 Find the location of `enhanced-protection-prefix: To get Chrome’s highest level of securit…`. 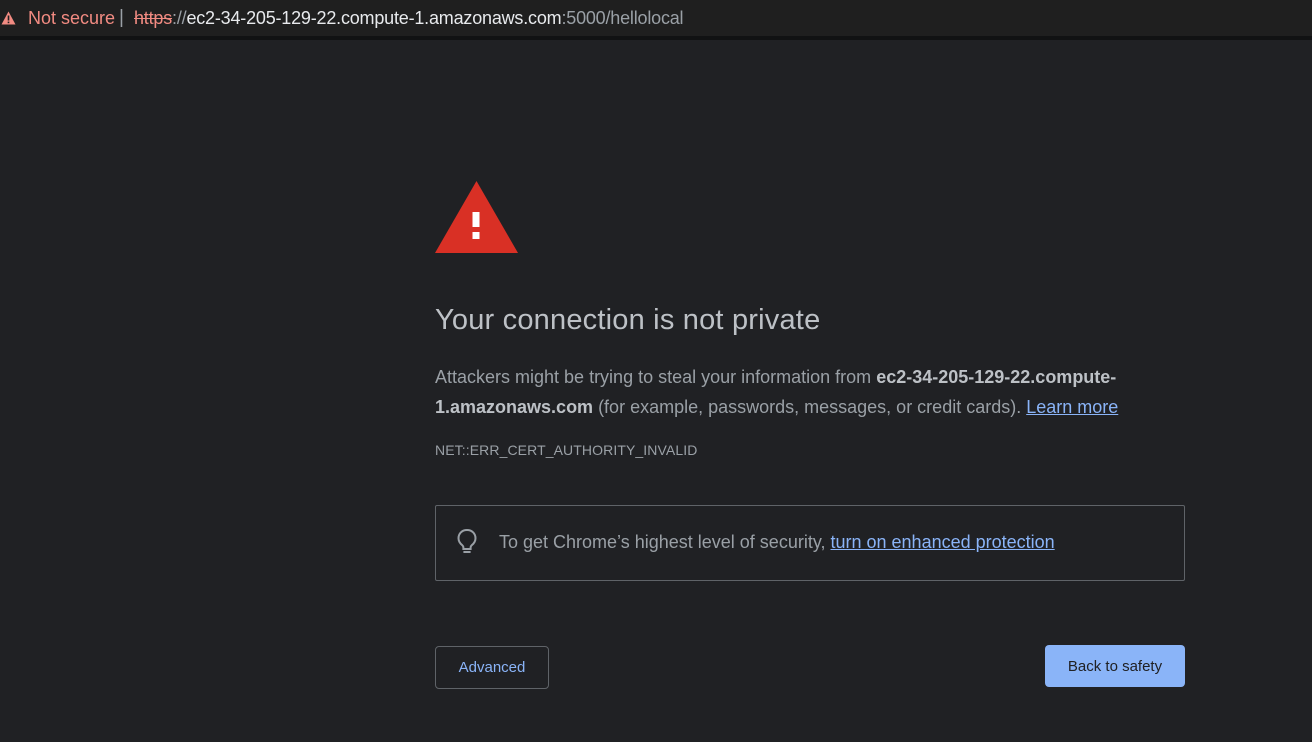

enhanced-protection-prefix: To get Chrome’s highest level of securit… is located at coordinates (665, 542).